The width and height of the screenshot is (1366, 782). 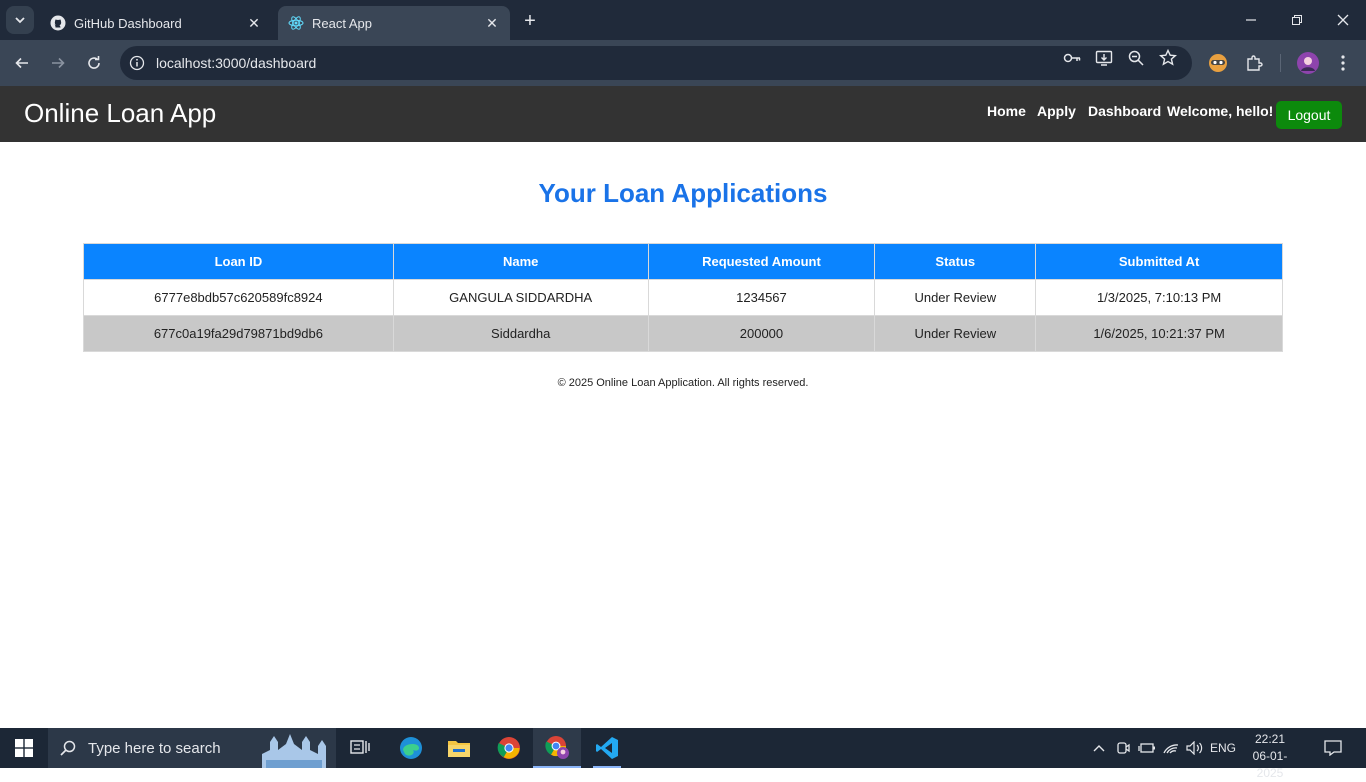 What do you see at coordinates (296, 23) in the screenshot?
I see `react-icon` at bounding box center [296, 23].